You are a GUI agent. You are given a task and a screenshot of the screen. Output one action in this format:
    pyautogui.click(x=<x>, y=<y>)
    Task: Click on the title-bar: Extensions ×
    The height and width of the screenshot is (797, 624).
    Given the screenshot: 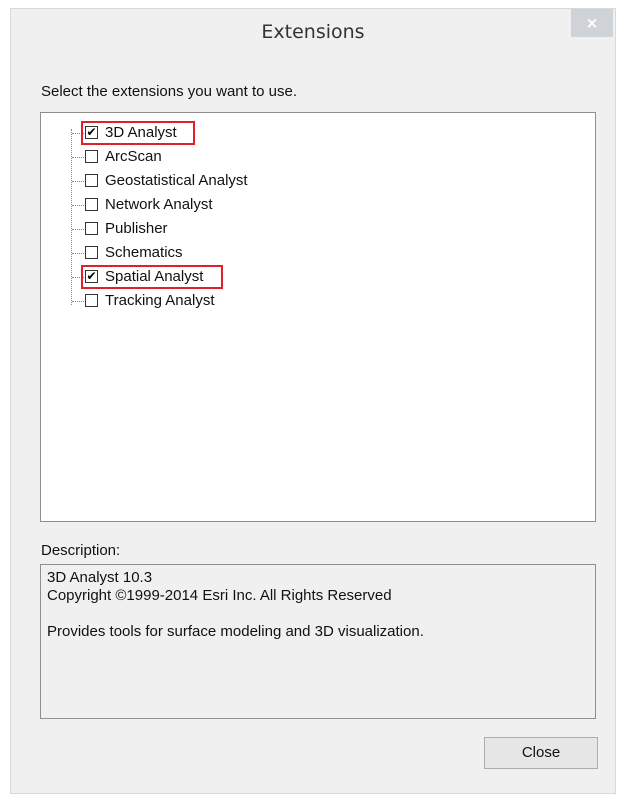 What is the action you would take?
    pyautogui.click(x=313, y=33)
    